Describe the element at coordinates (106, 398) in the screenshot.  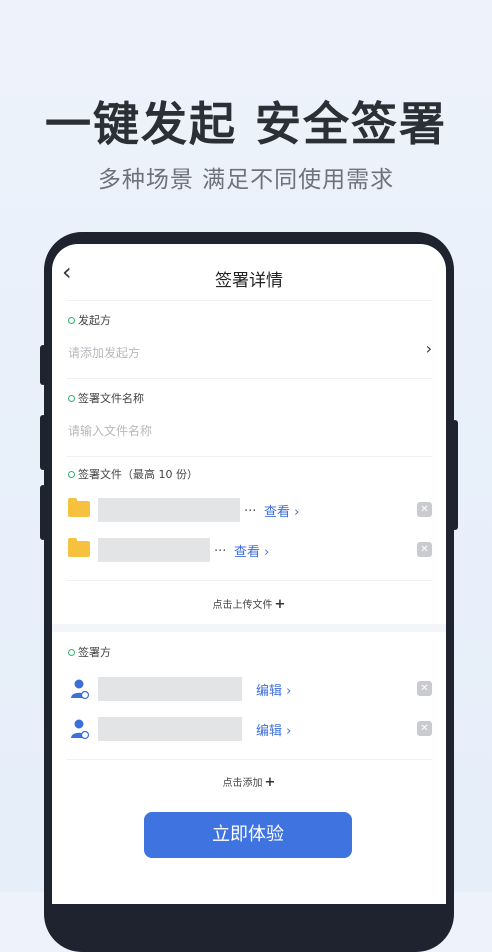
I see `filename-label: 签署文件名称` at that location.